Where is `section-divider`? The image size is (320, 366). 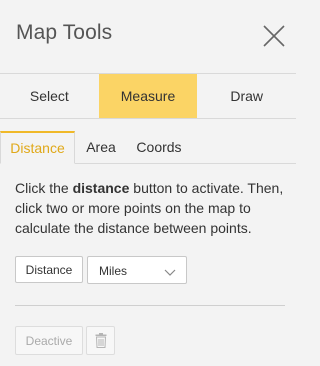 section-divider is located at coordinates (150, 305).